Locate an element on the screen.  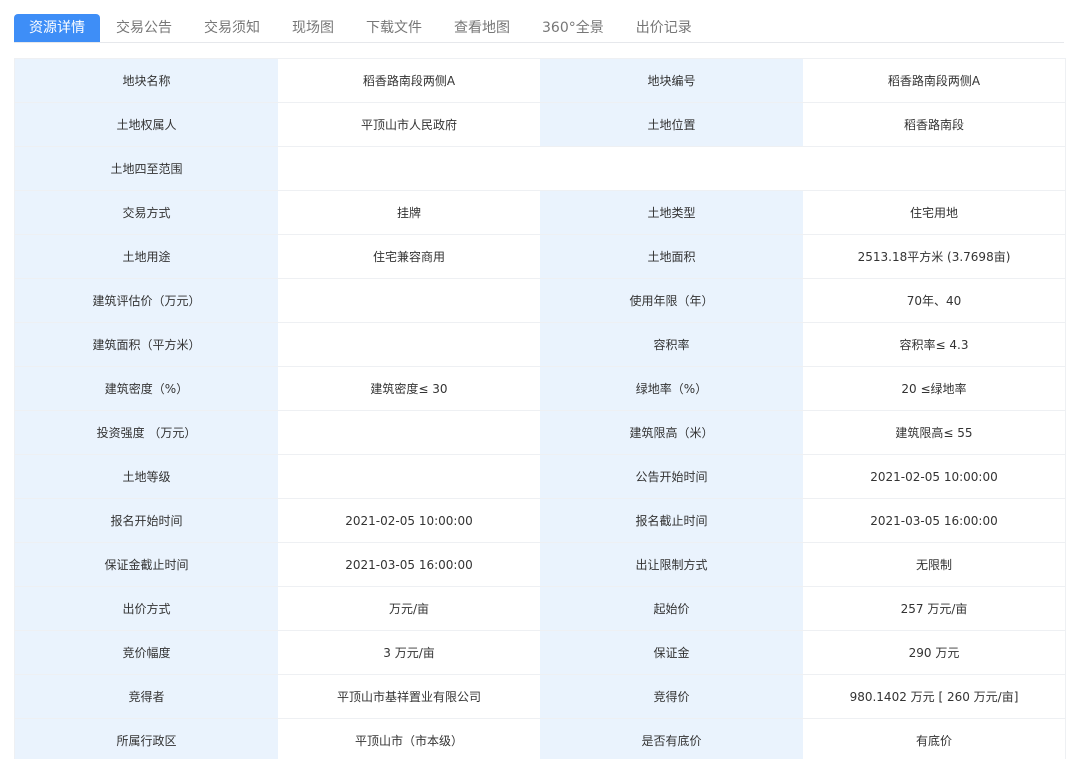
tab-bid-records: 出价记录 is located at coordinates (664, 28).